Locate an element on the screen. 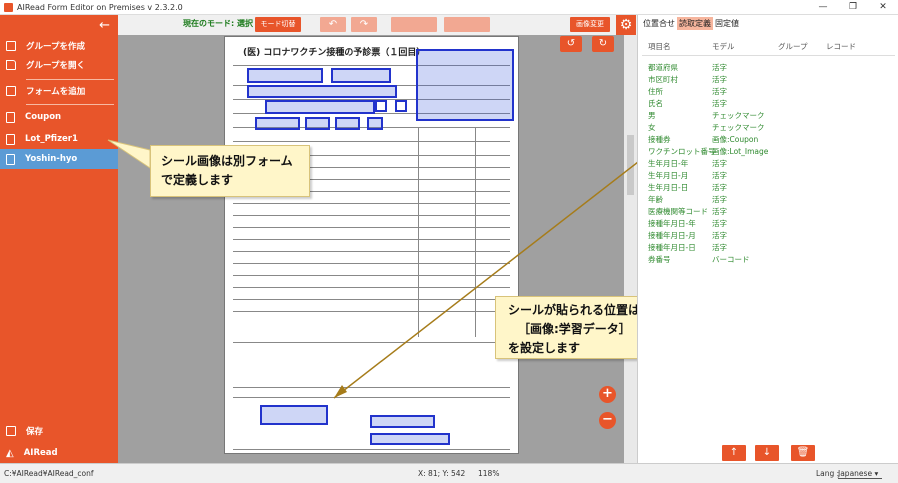  table-row: 女 チェックマーク is located at coordinates (768, 127).